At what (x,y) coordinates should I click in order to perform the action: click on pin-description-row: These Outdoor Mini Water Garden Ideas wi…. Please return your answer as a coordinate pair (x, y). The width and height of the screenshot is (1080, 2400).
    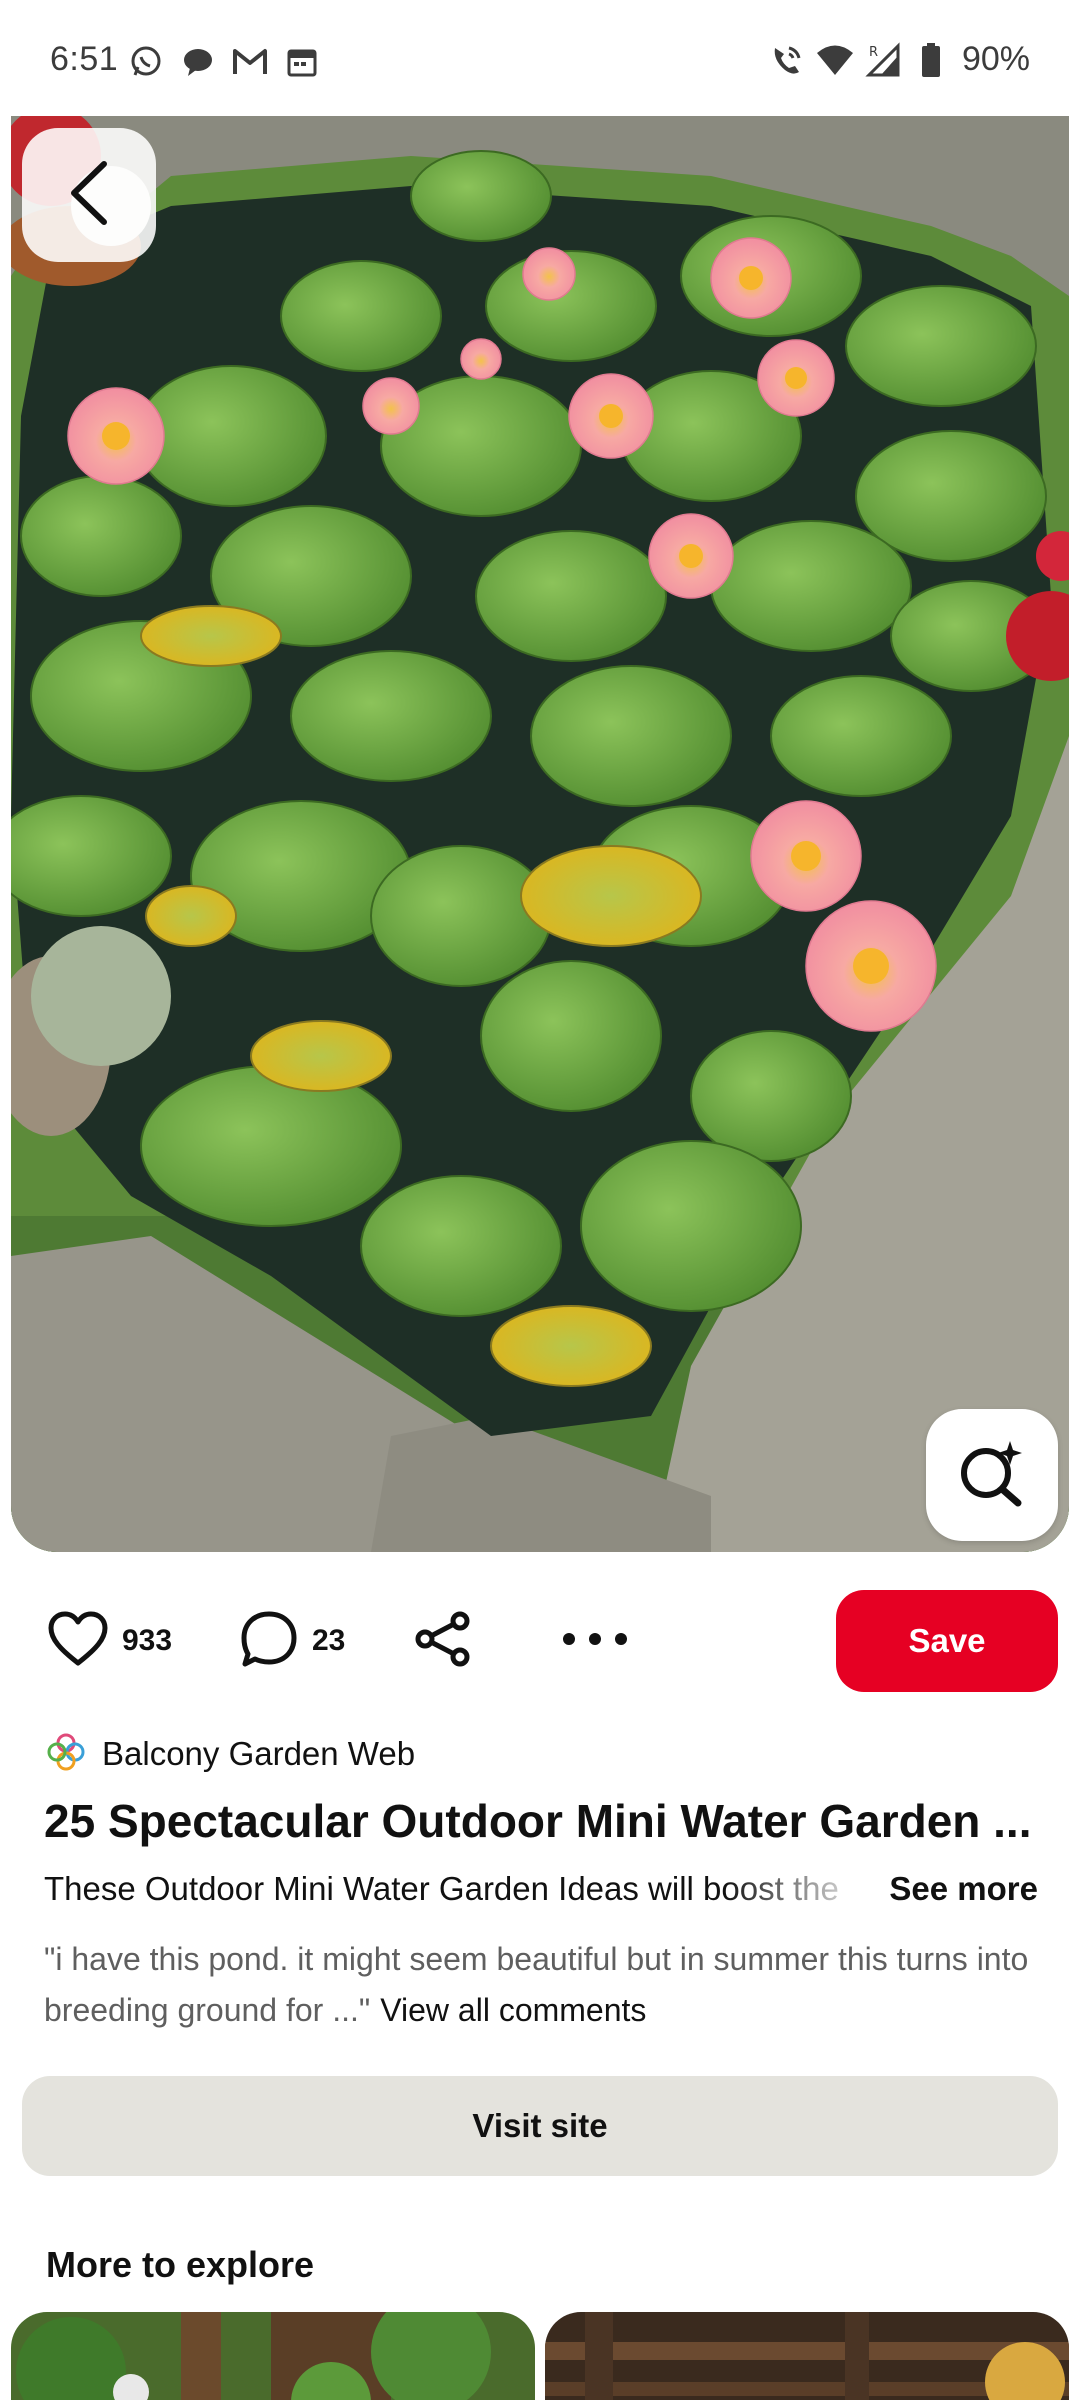
    Looking at the image, I should click on (544, 1893).